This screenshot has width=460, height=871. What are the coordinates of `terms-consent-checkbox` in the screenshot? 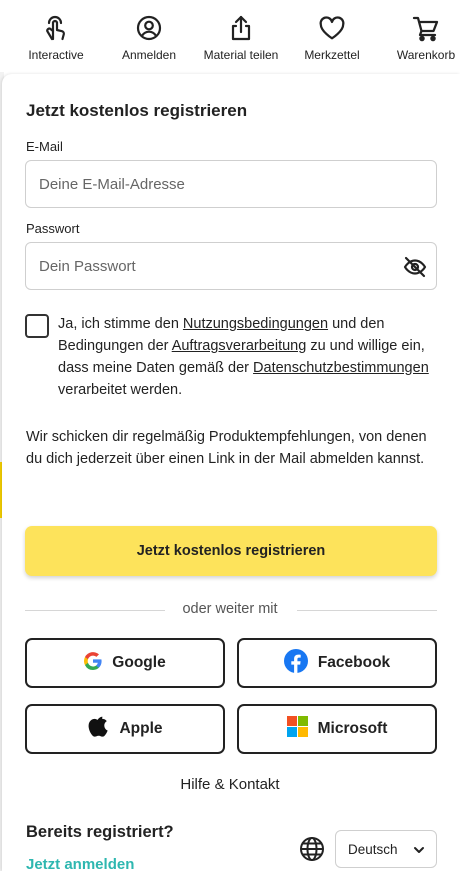 It's located at (37, 326).